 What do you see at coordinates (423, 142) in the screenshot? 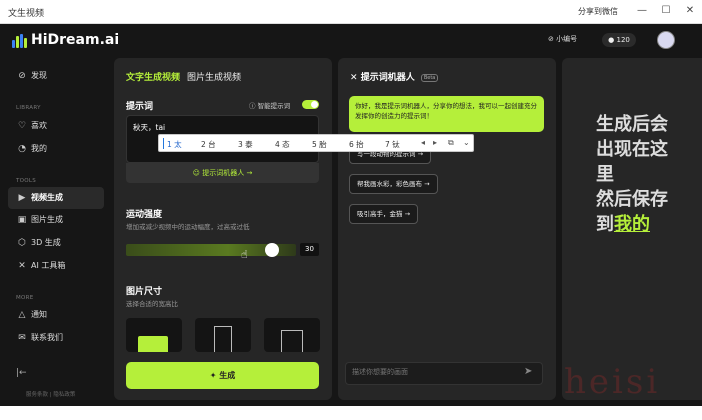
I see `ime-prev-icon: ◂` at bounding box center [423, 142].